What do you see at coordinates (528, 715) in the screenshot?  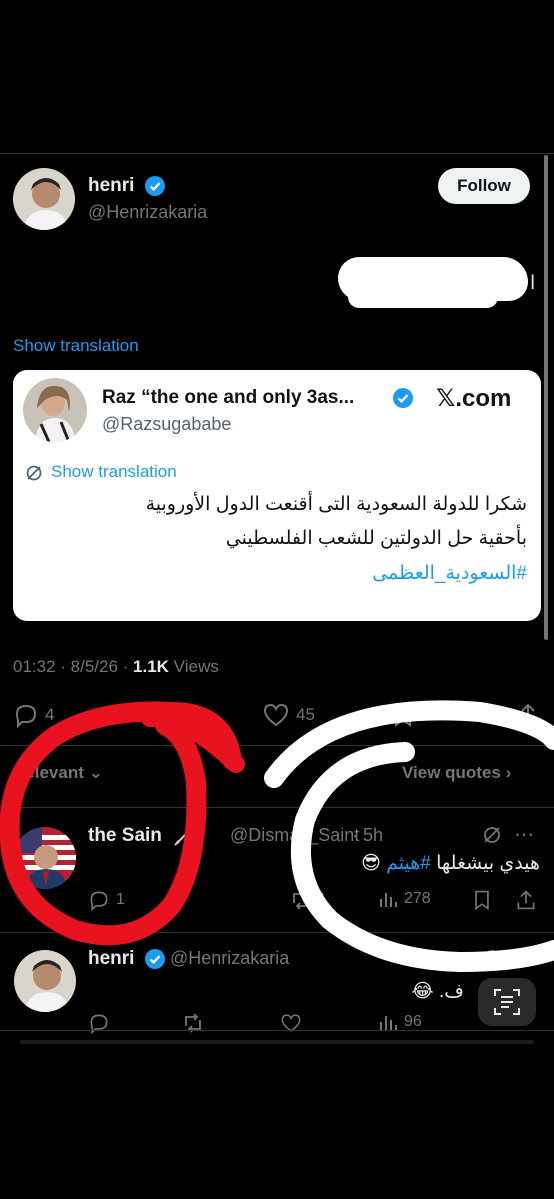 I see `share-icon` at bounding box center [528, 715].